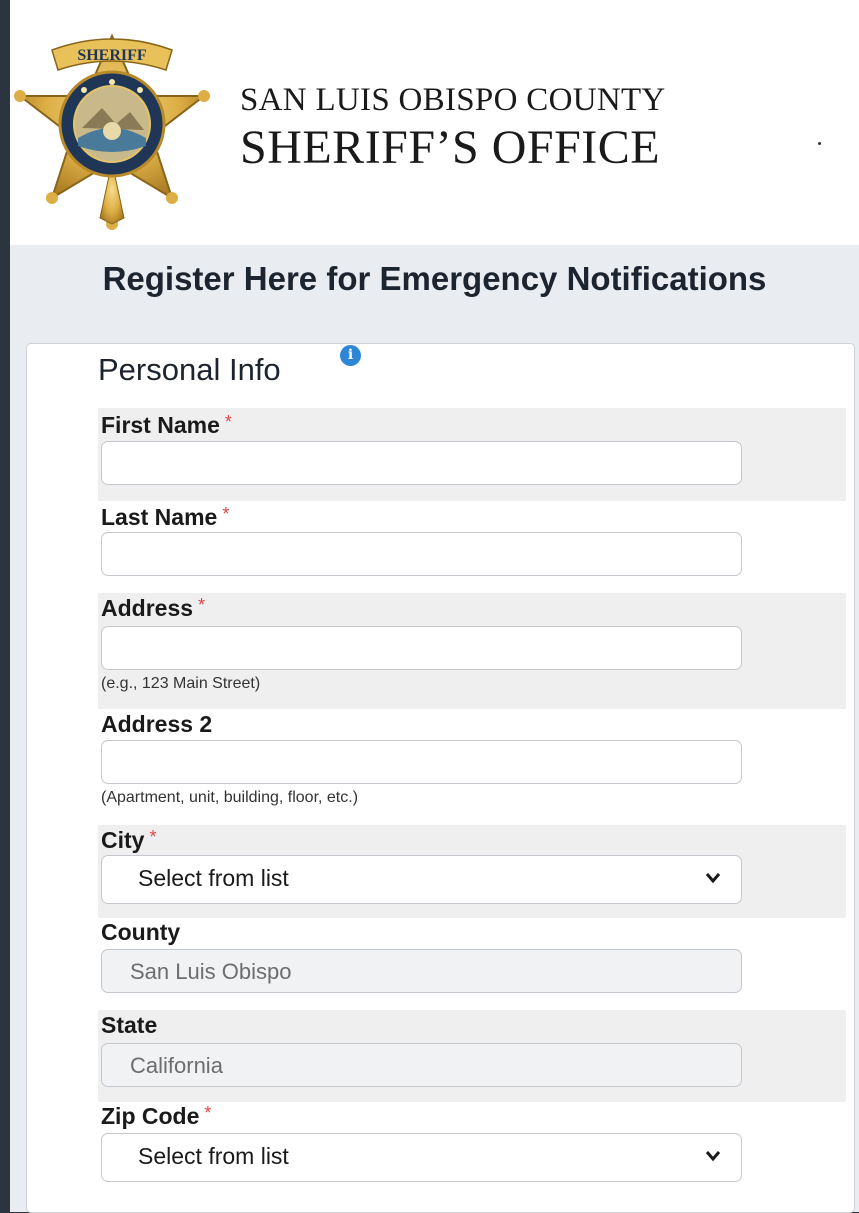  I want to click on zip-code-select: Select from list, so click(421, 1157).